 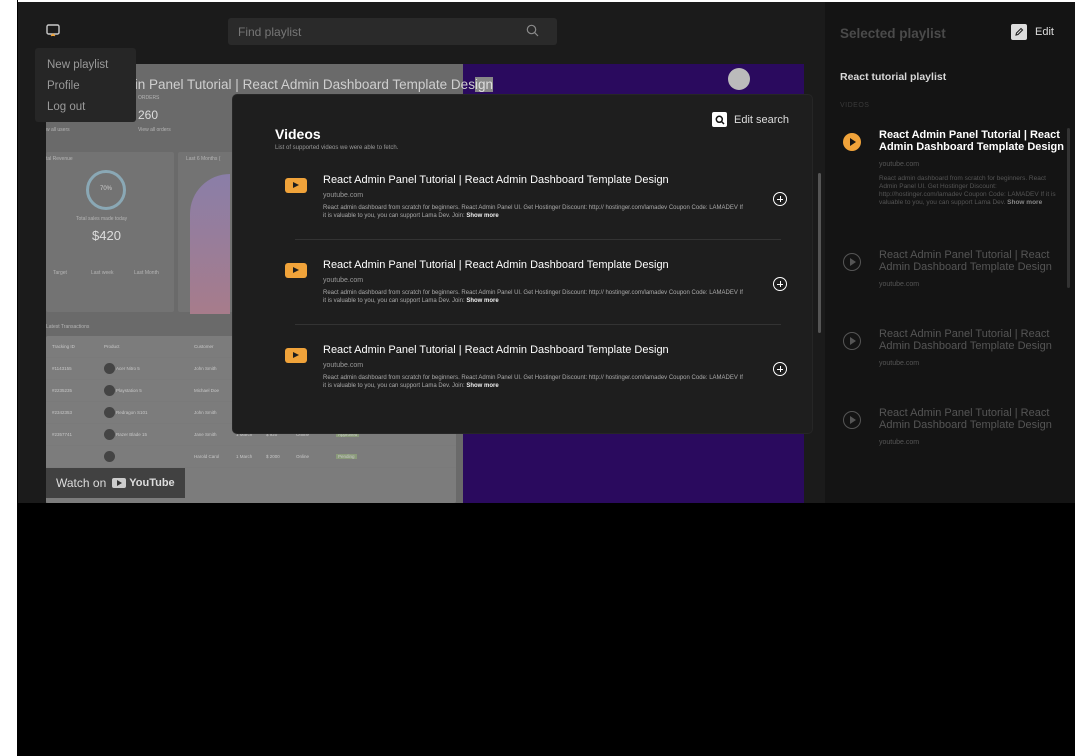 I want to click on table-cell: #2342353, so click(x=62, y=412).